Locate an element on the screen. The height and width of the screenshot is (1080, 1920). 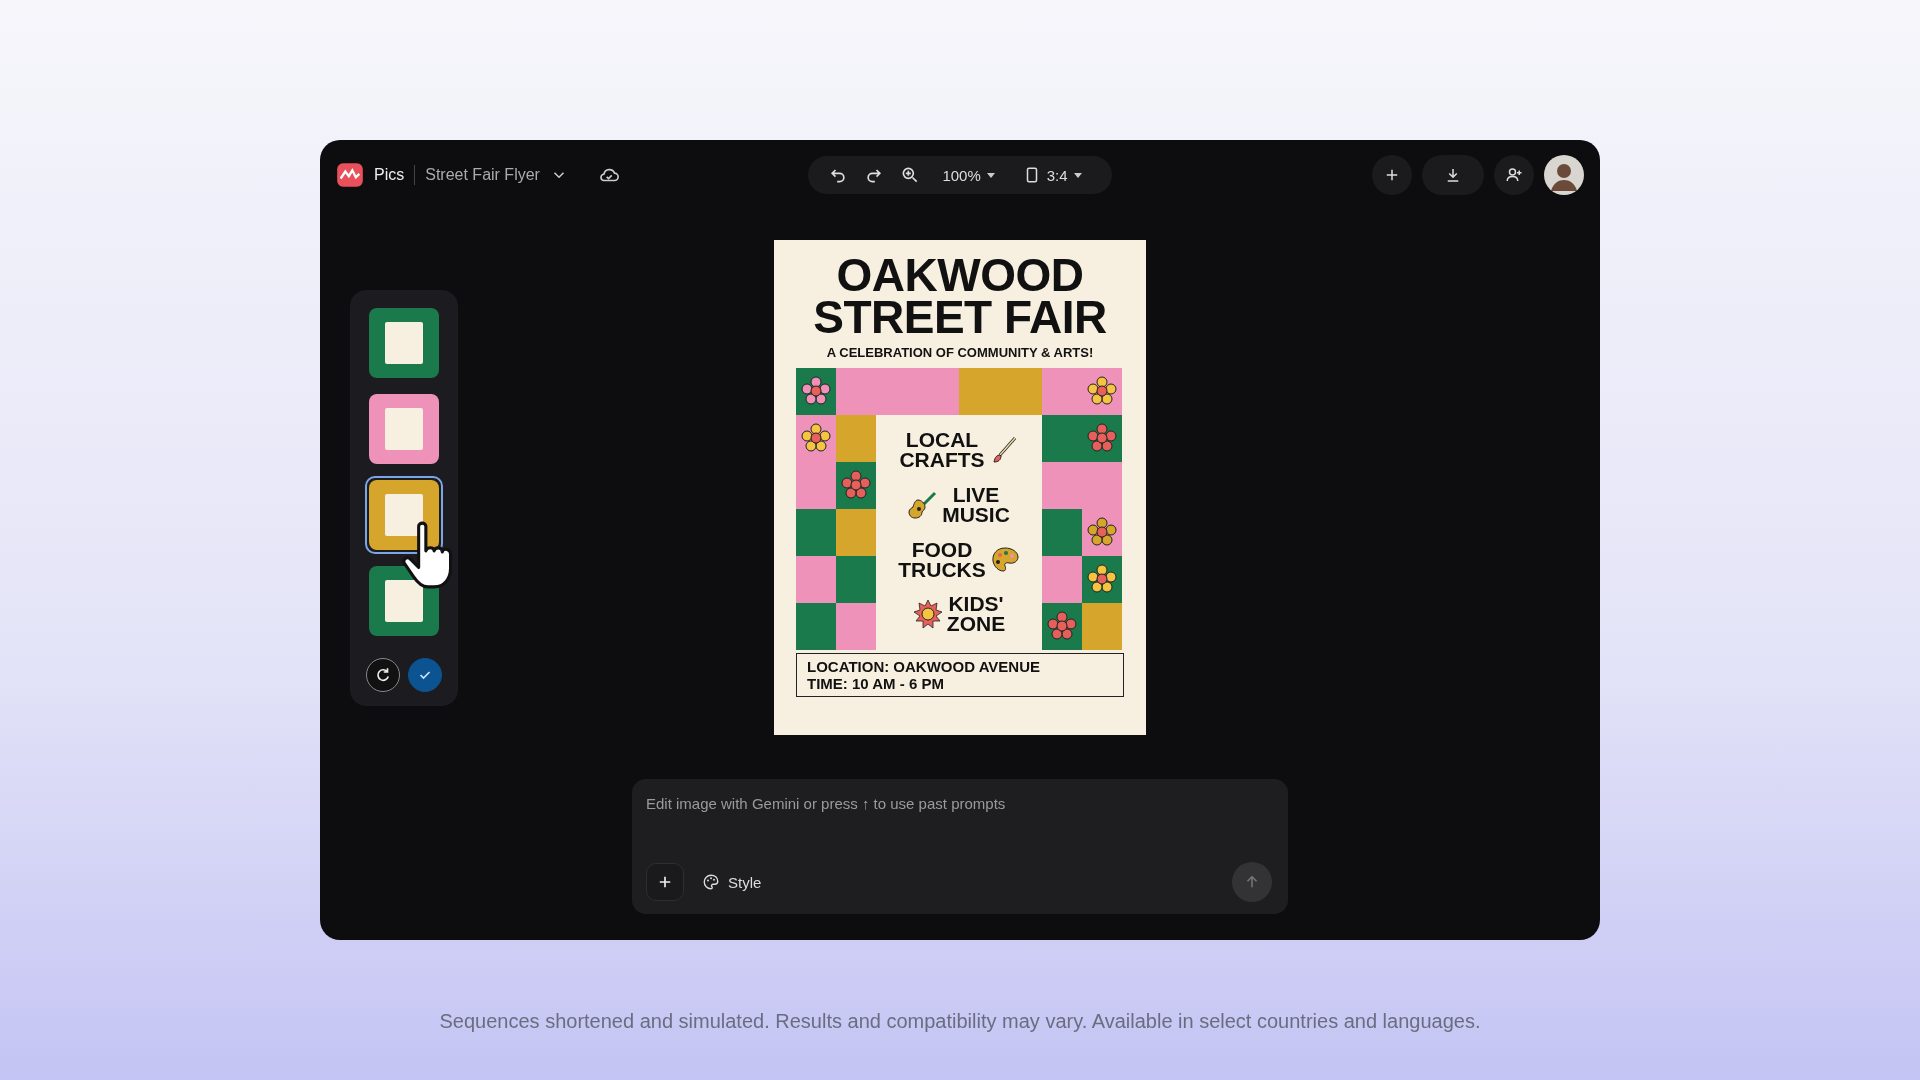
document-title: Street Fair Flyer is located at coordinates (482, 175).